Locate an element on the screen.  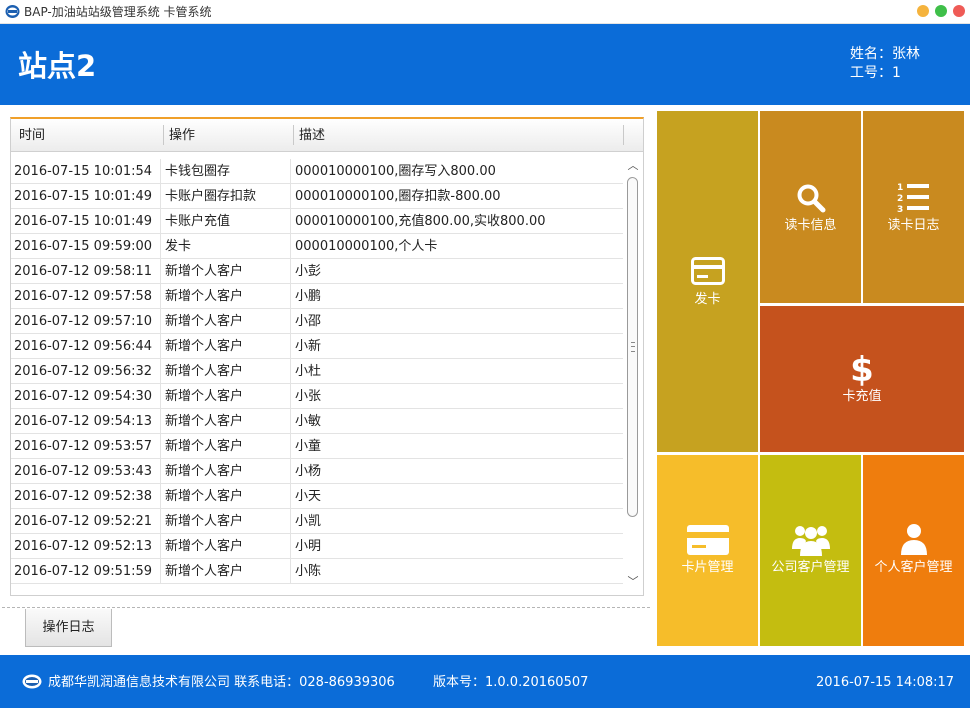
cell-time: 2016-07-12 09:56:44 is located at coordinates (86, 346).